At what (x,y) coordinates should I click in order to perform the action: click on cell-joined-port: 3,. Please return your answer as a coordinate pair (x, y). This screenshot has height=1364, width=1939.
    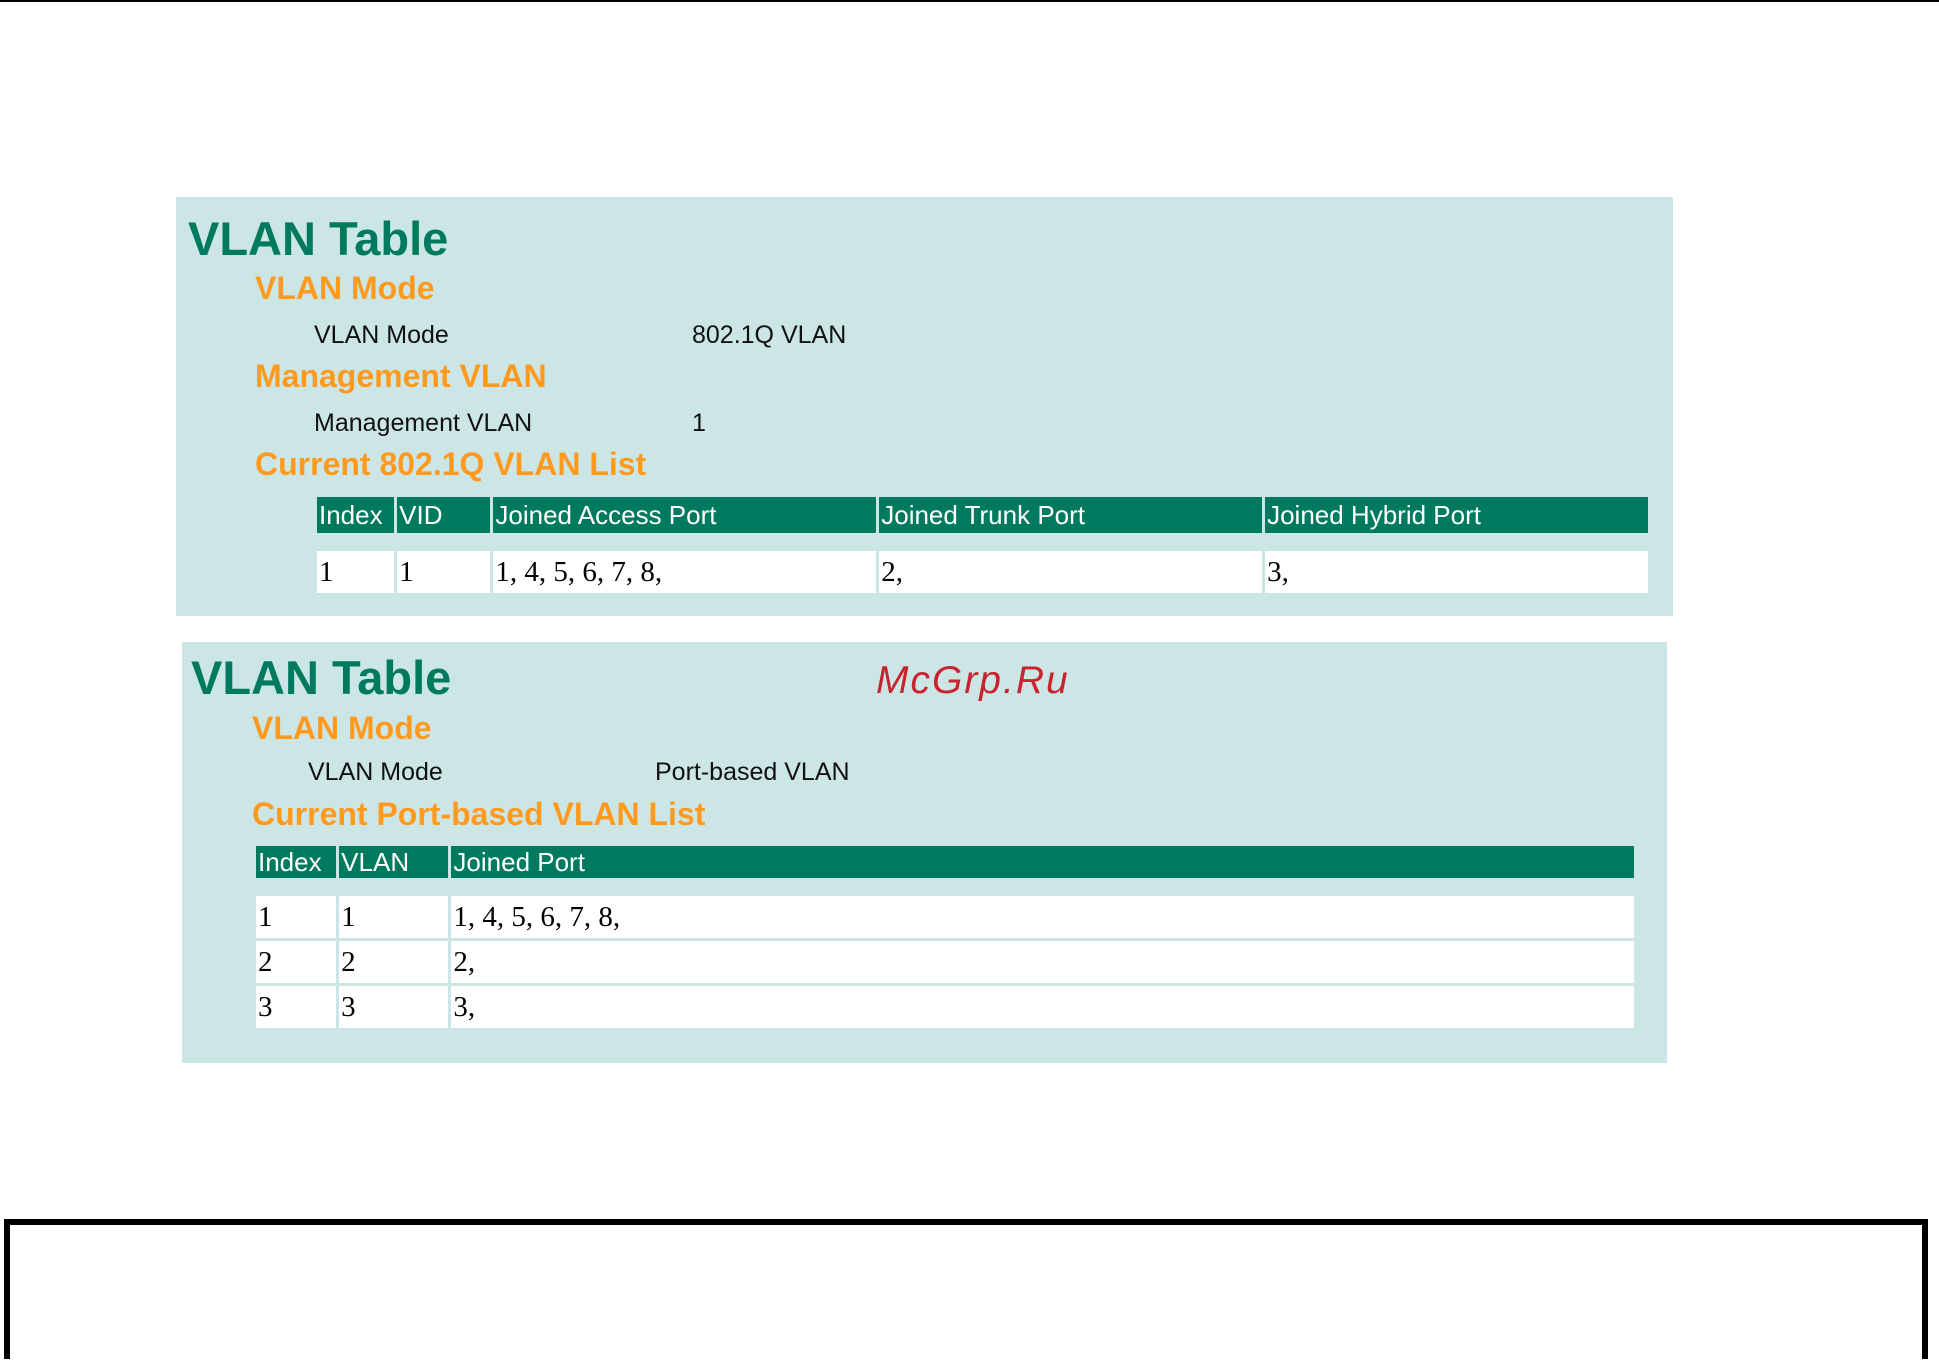
    Looking at the image, I should click on (1042, 1007).